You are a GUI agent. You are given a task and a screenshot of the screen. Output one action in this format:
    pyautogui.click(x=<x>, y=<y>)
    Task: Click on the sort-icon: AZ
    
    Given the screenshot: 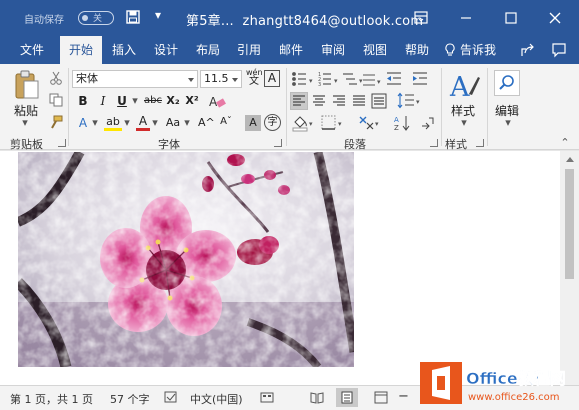 What is the action you would take?
    pyautogui.click(x=402, y=123)
    